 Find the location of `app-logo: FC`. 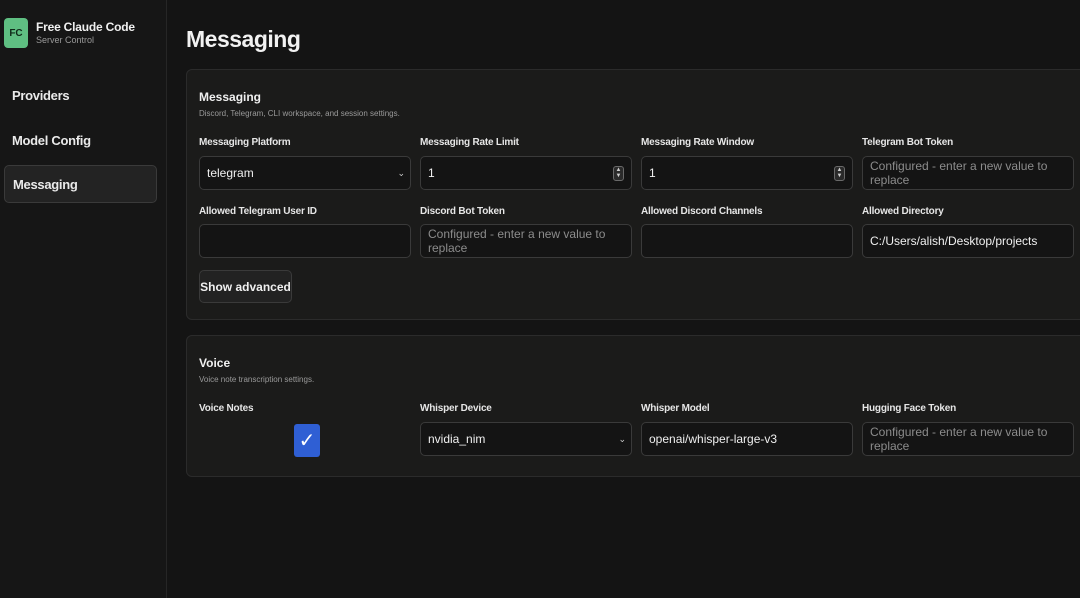

app-logo: FC is located at coordinates (16, 33).